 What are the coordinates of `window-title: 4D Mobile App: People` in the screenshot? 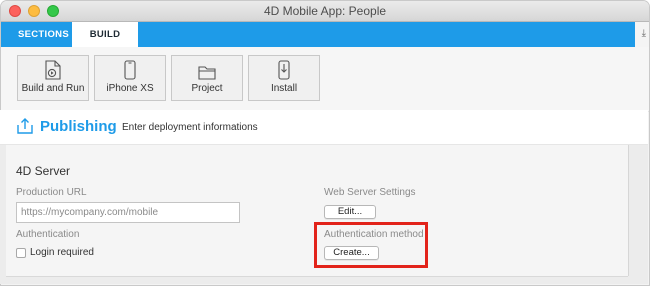 It's located at (325, 11).